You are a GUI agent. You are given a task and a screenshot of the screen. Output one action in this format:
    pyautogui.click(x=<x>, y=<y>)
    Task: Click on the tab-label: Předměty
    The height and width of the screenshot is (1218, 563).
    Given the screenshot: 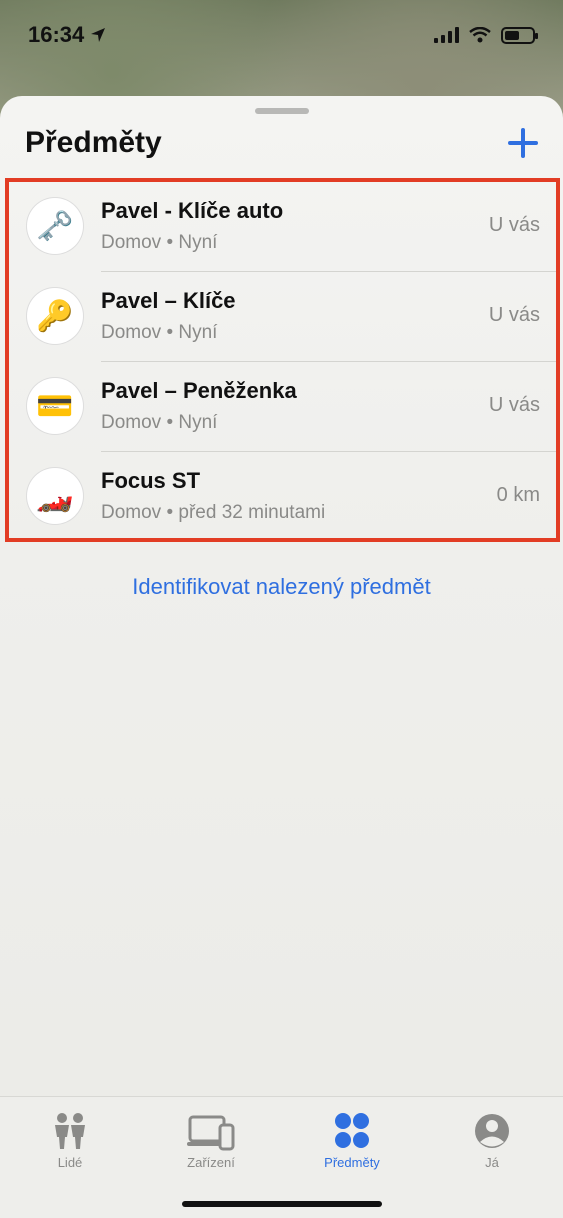 What is the action you would take?
    pyautogui.click(x=352, y=1162)
    